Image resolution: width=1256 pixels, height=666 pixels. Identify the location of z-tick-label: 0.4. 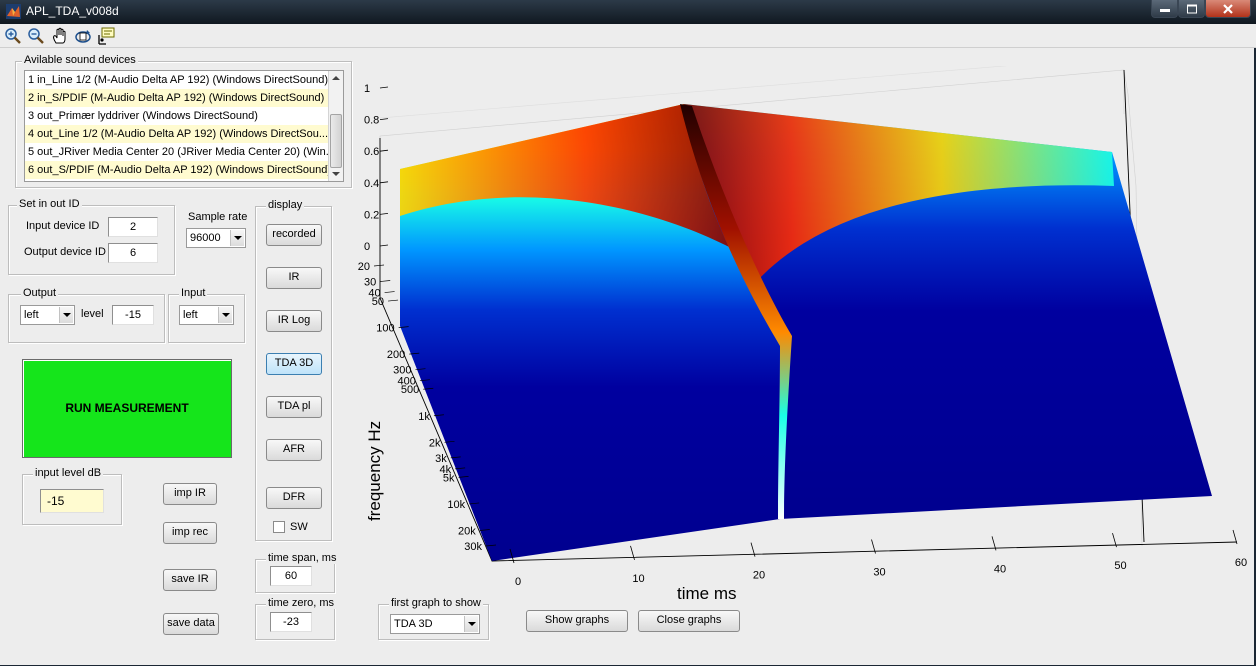
(371, 184).